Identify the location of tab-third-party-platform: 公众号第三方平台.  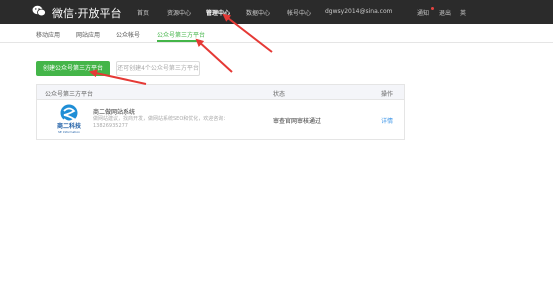
(181, 34).